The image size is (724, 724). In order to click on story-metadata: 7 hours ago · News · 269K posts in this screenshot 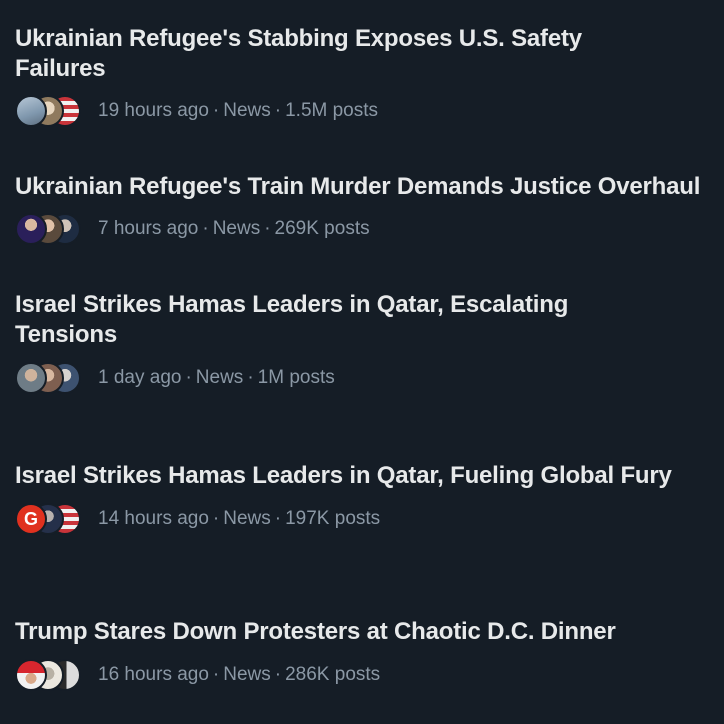, I will do `click(234, 229)`.